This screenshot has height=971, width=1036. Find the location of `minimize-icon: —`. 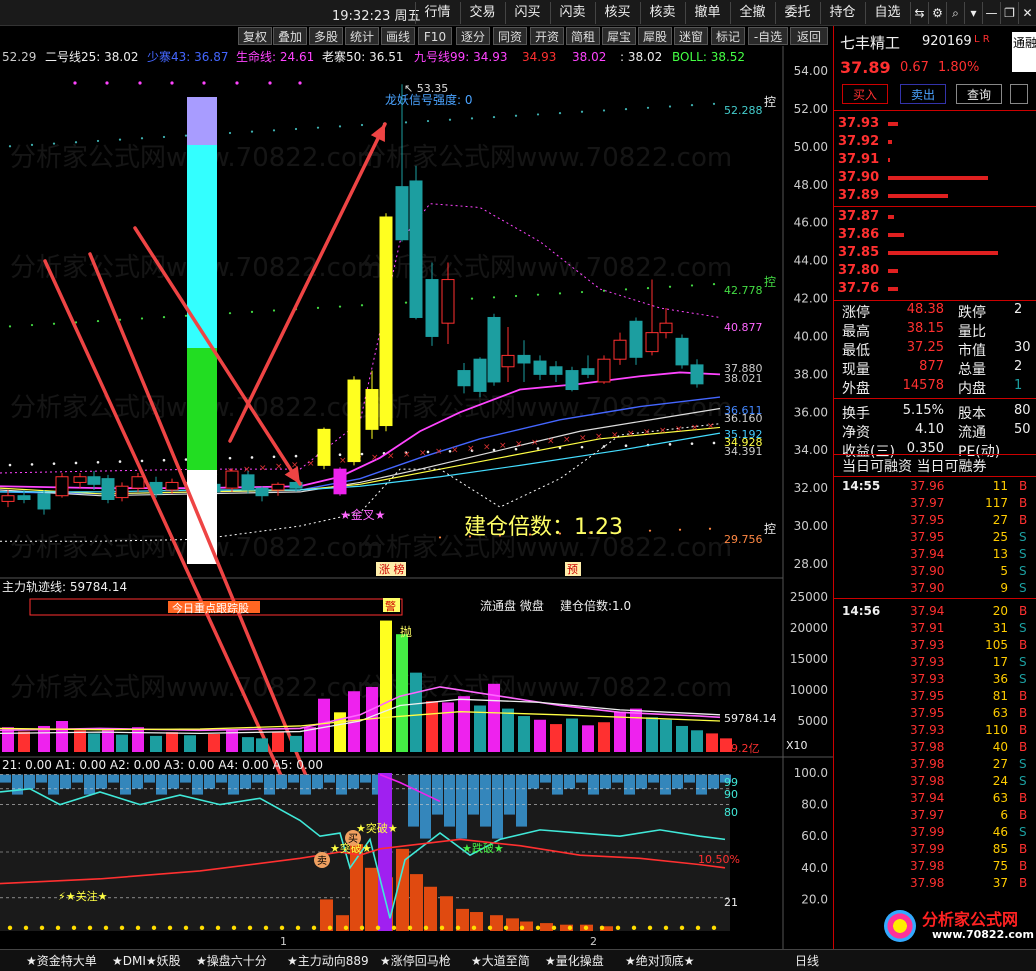

minimize-icon: — is located at coordinates (991, 13).